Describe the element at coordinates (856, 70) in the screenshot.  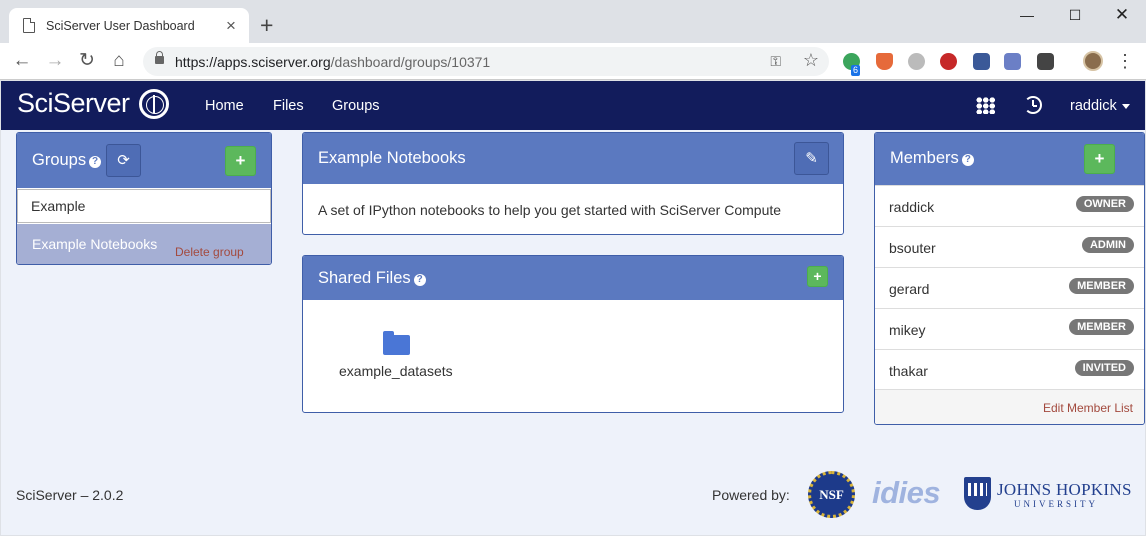
I see `extension-badge: 6` at that location.